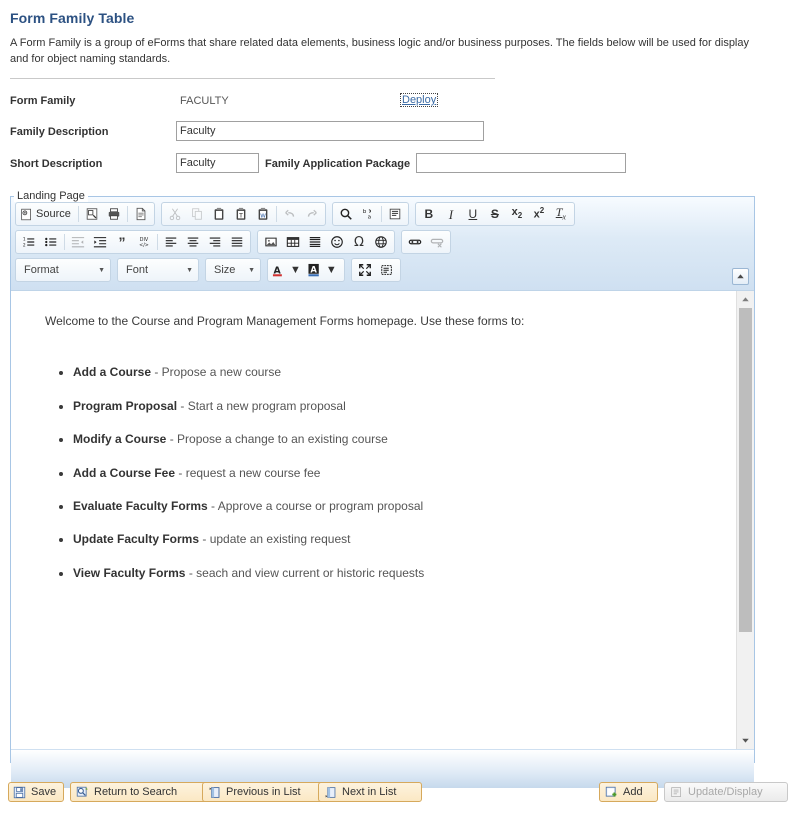  What do you see at coordinates (43, 101) in the screenshot?
I see `form-family-label: Form Family` at bounding box center [43, 101].